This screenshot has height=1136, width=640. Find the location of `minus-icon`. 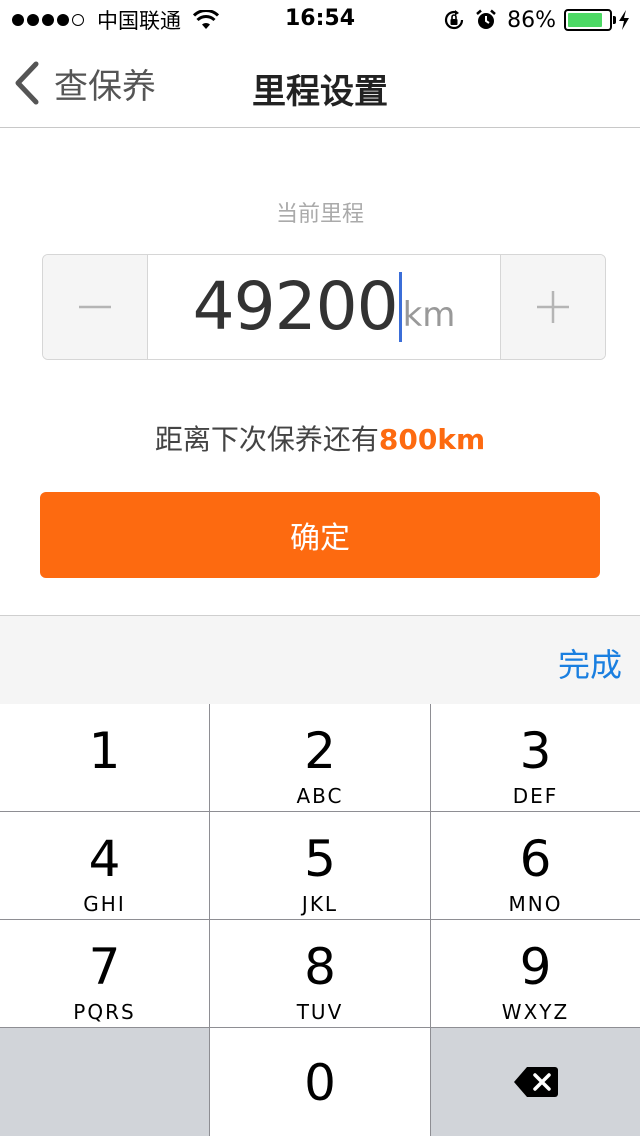

minus-icon is located at coordinates (95, 307).